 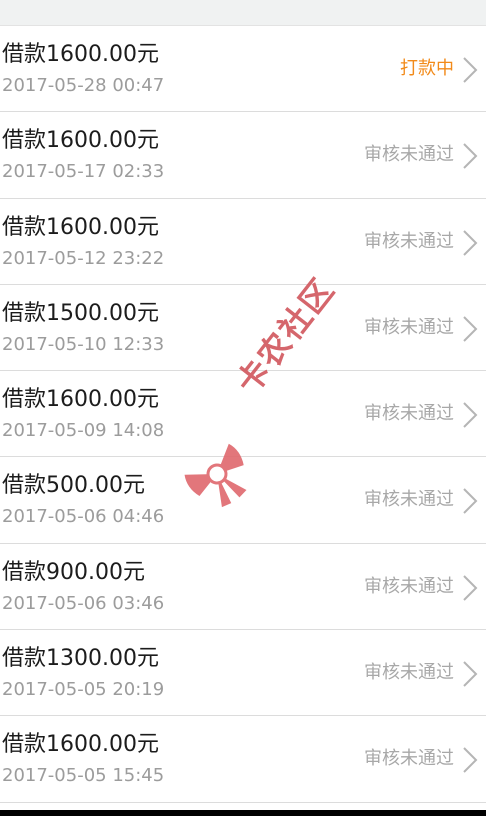 I want to click on loan-date: 2017-05-17 02:33, so click(x=83, y=172).